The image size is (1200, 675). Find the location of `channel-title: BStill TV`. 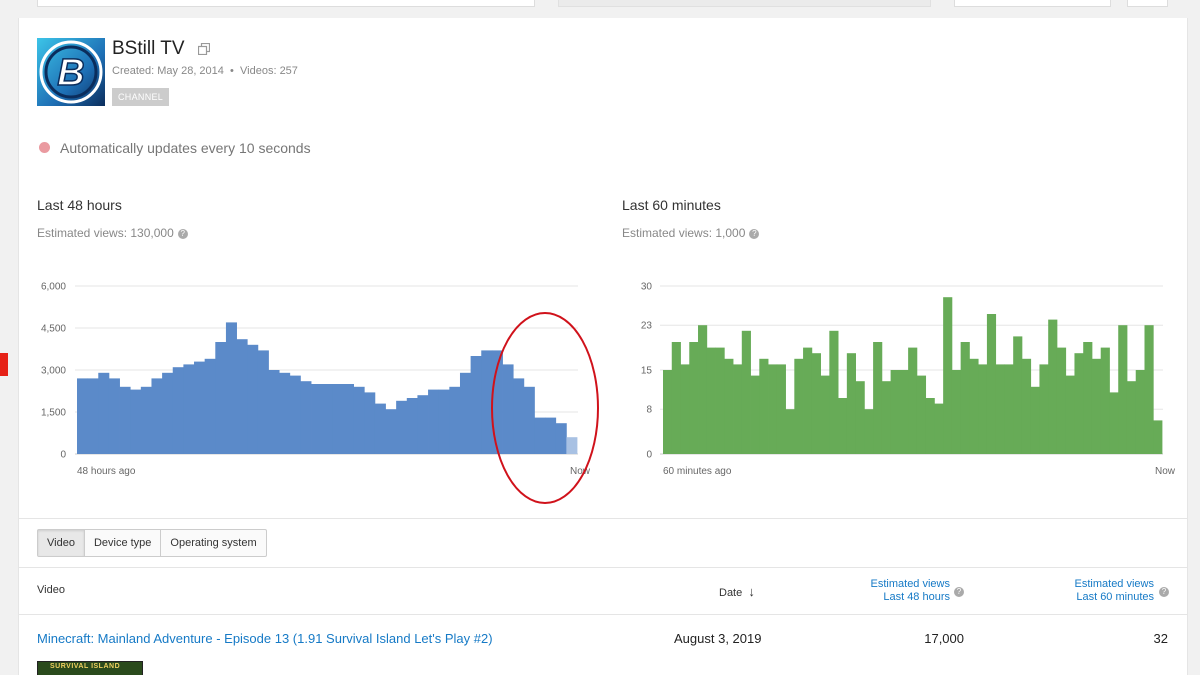

channel-title: BStill TV is located at coordinates (148, 49).